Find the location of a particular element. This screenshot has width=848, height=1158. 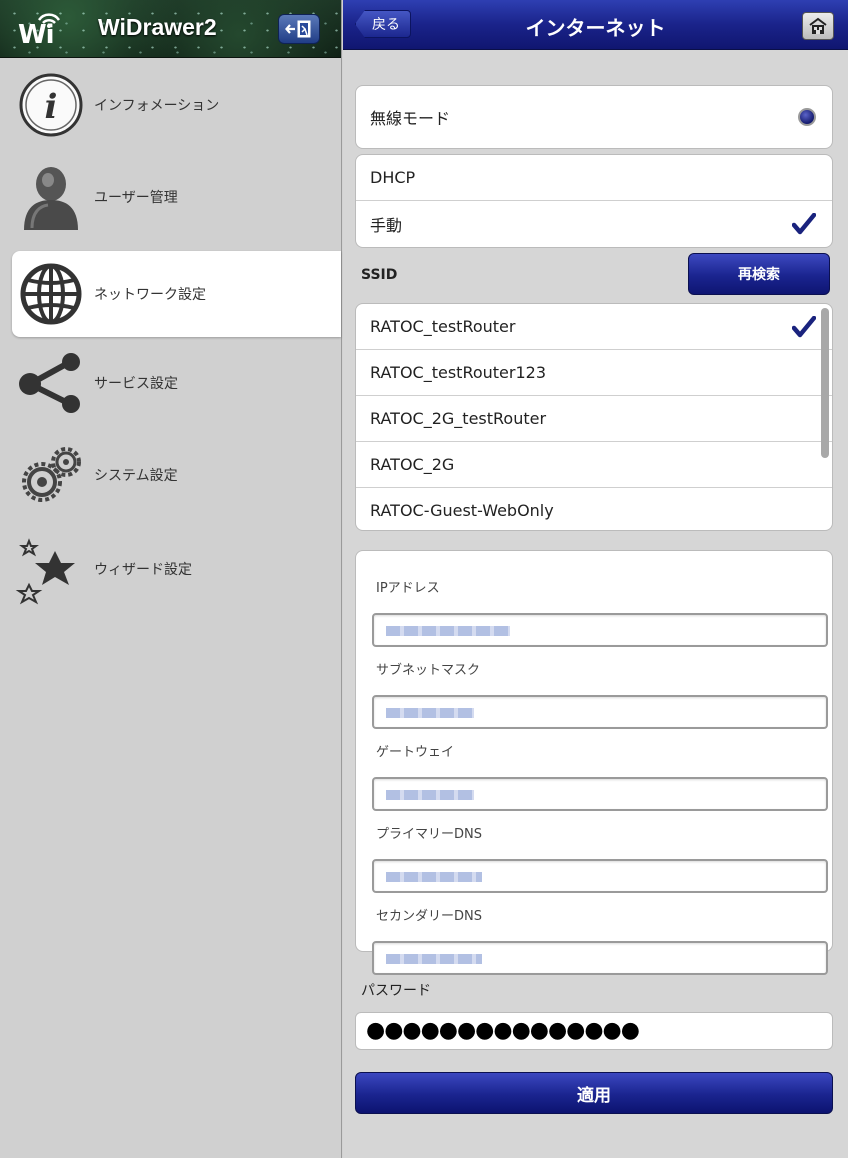

ssid-name: RATOC-Guest-WebOnly is located at coordinates (462, 510).